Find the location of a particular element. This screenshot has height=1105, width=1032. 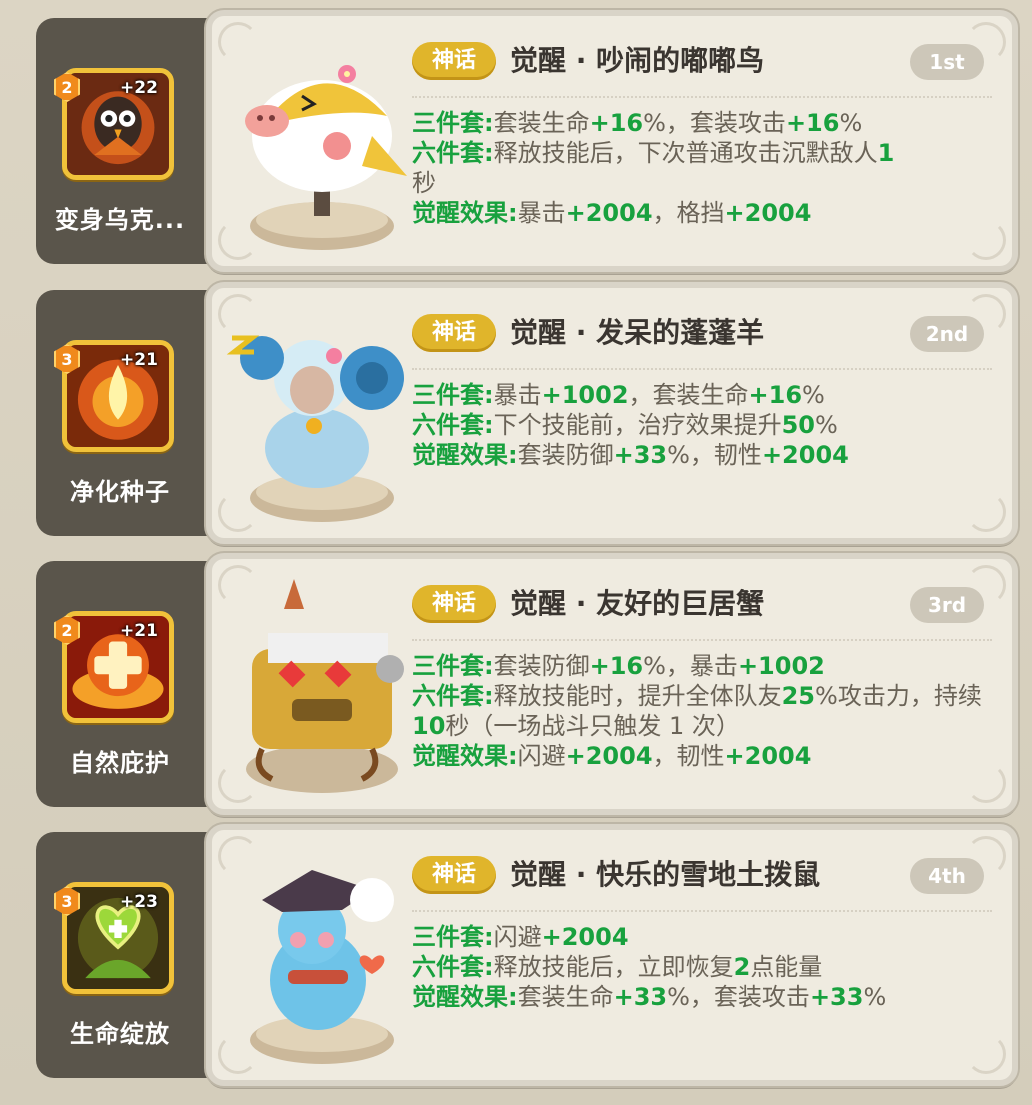

six-set-effect: 六件套:释放技能后，下次普通攻击沉默敌人1 秒 is located at coordinates (653, 168).